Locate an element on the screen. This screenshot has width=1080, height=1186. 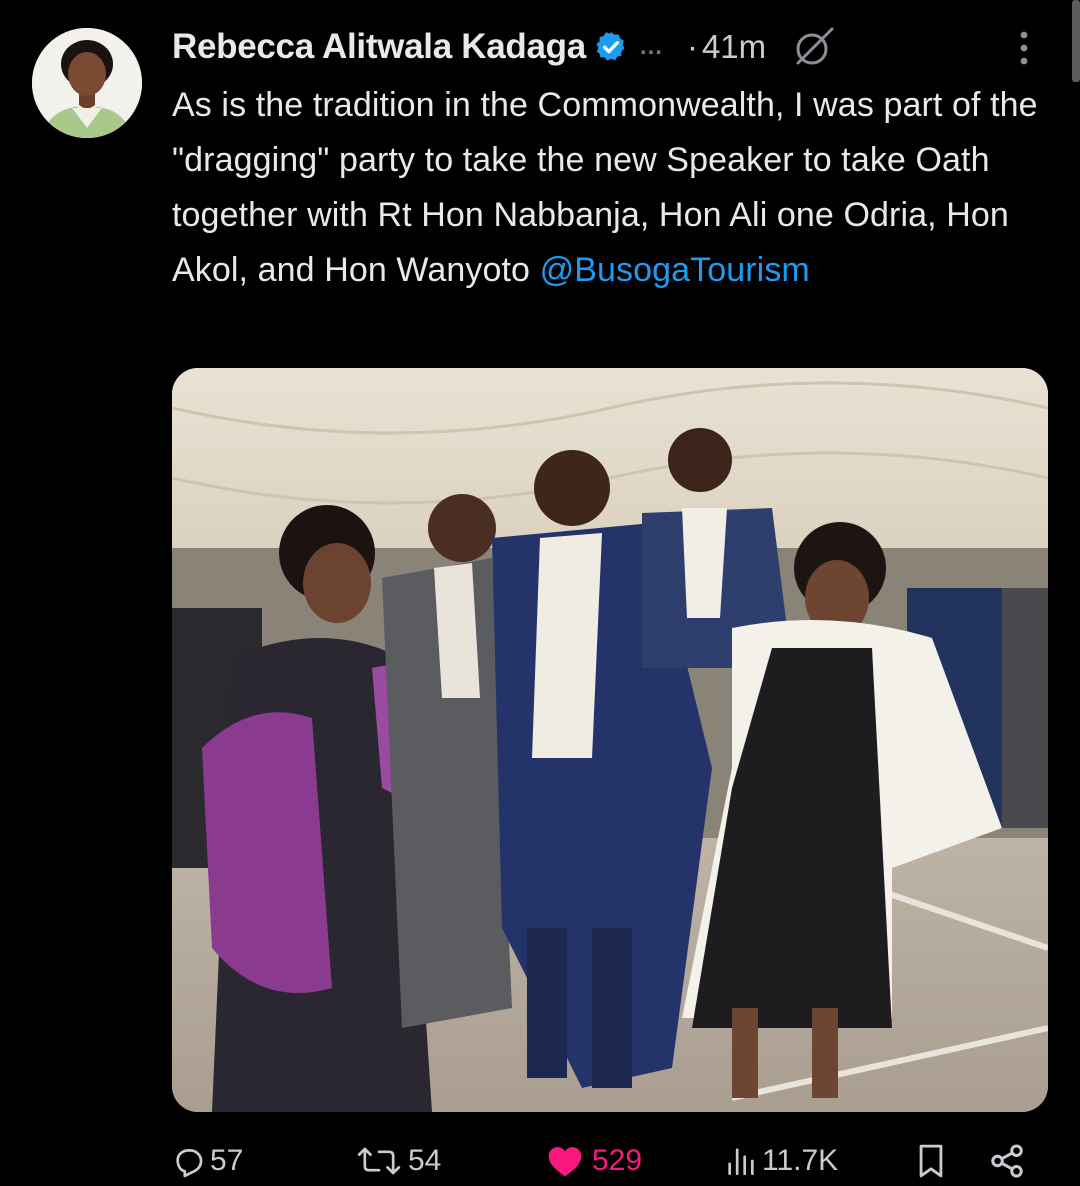
scrollbar-thumb is located at coordinates (1076, 41).